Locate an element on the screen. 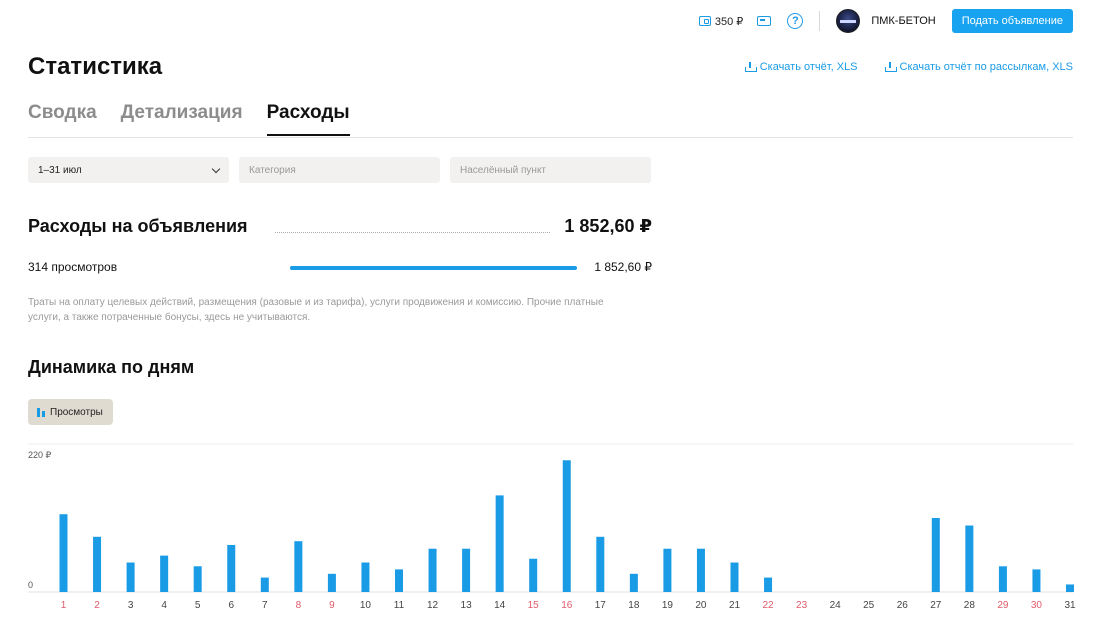  tabs: Сводка Детализация Расходы is located at coordinates (201, 119).